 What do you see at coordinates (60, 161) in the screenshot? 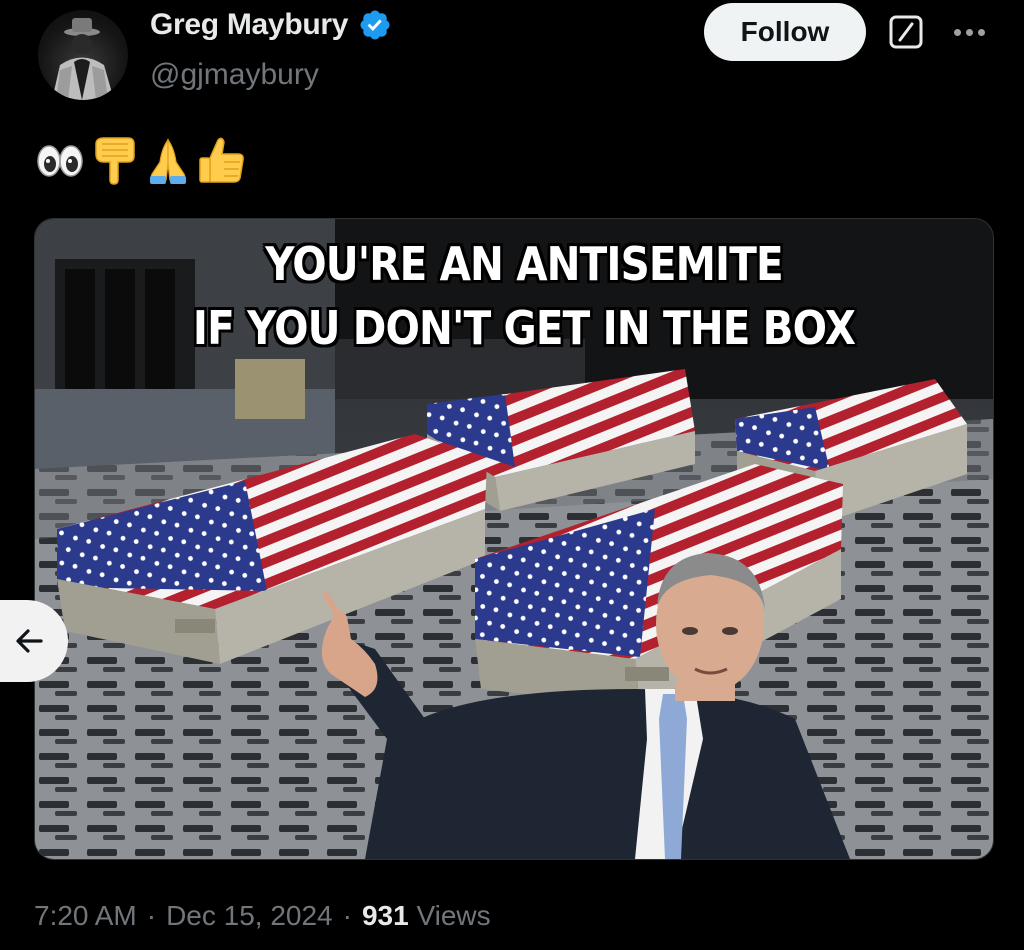
I see `eyes-emoji-icon` at bounding box center [60, 161].